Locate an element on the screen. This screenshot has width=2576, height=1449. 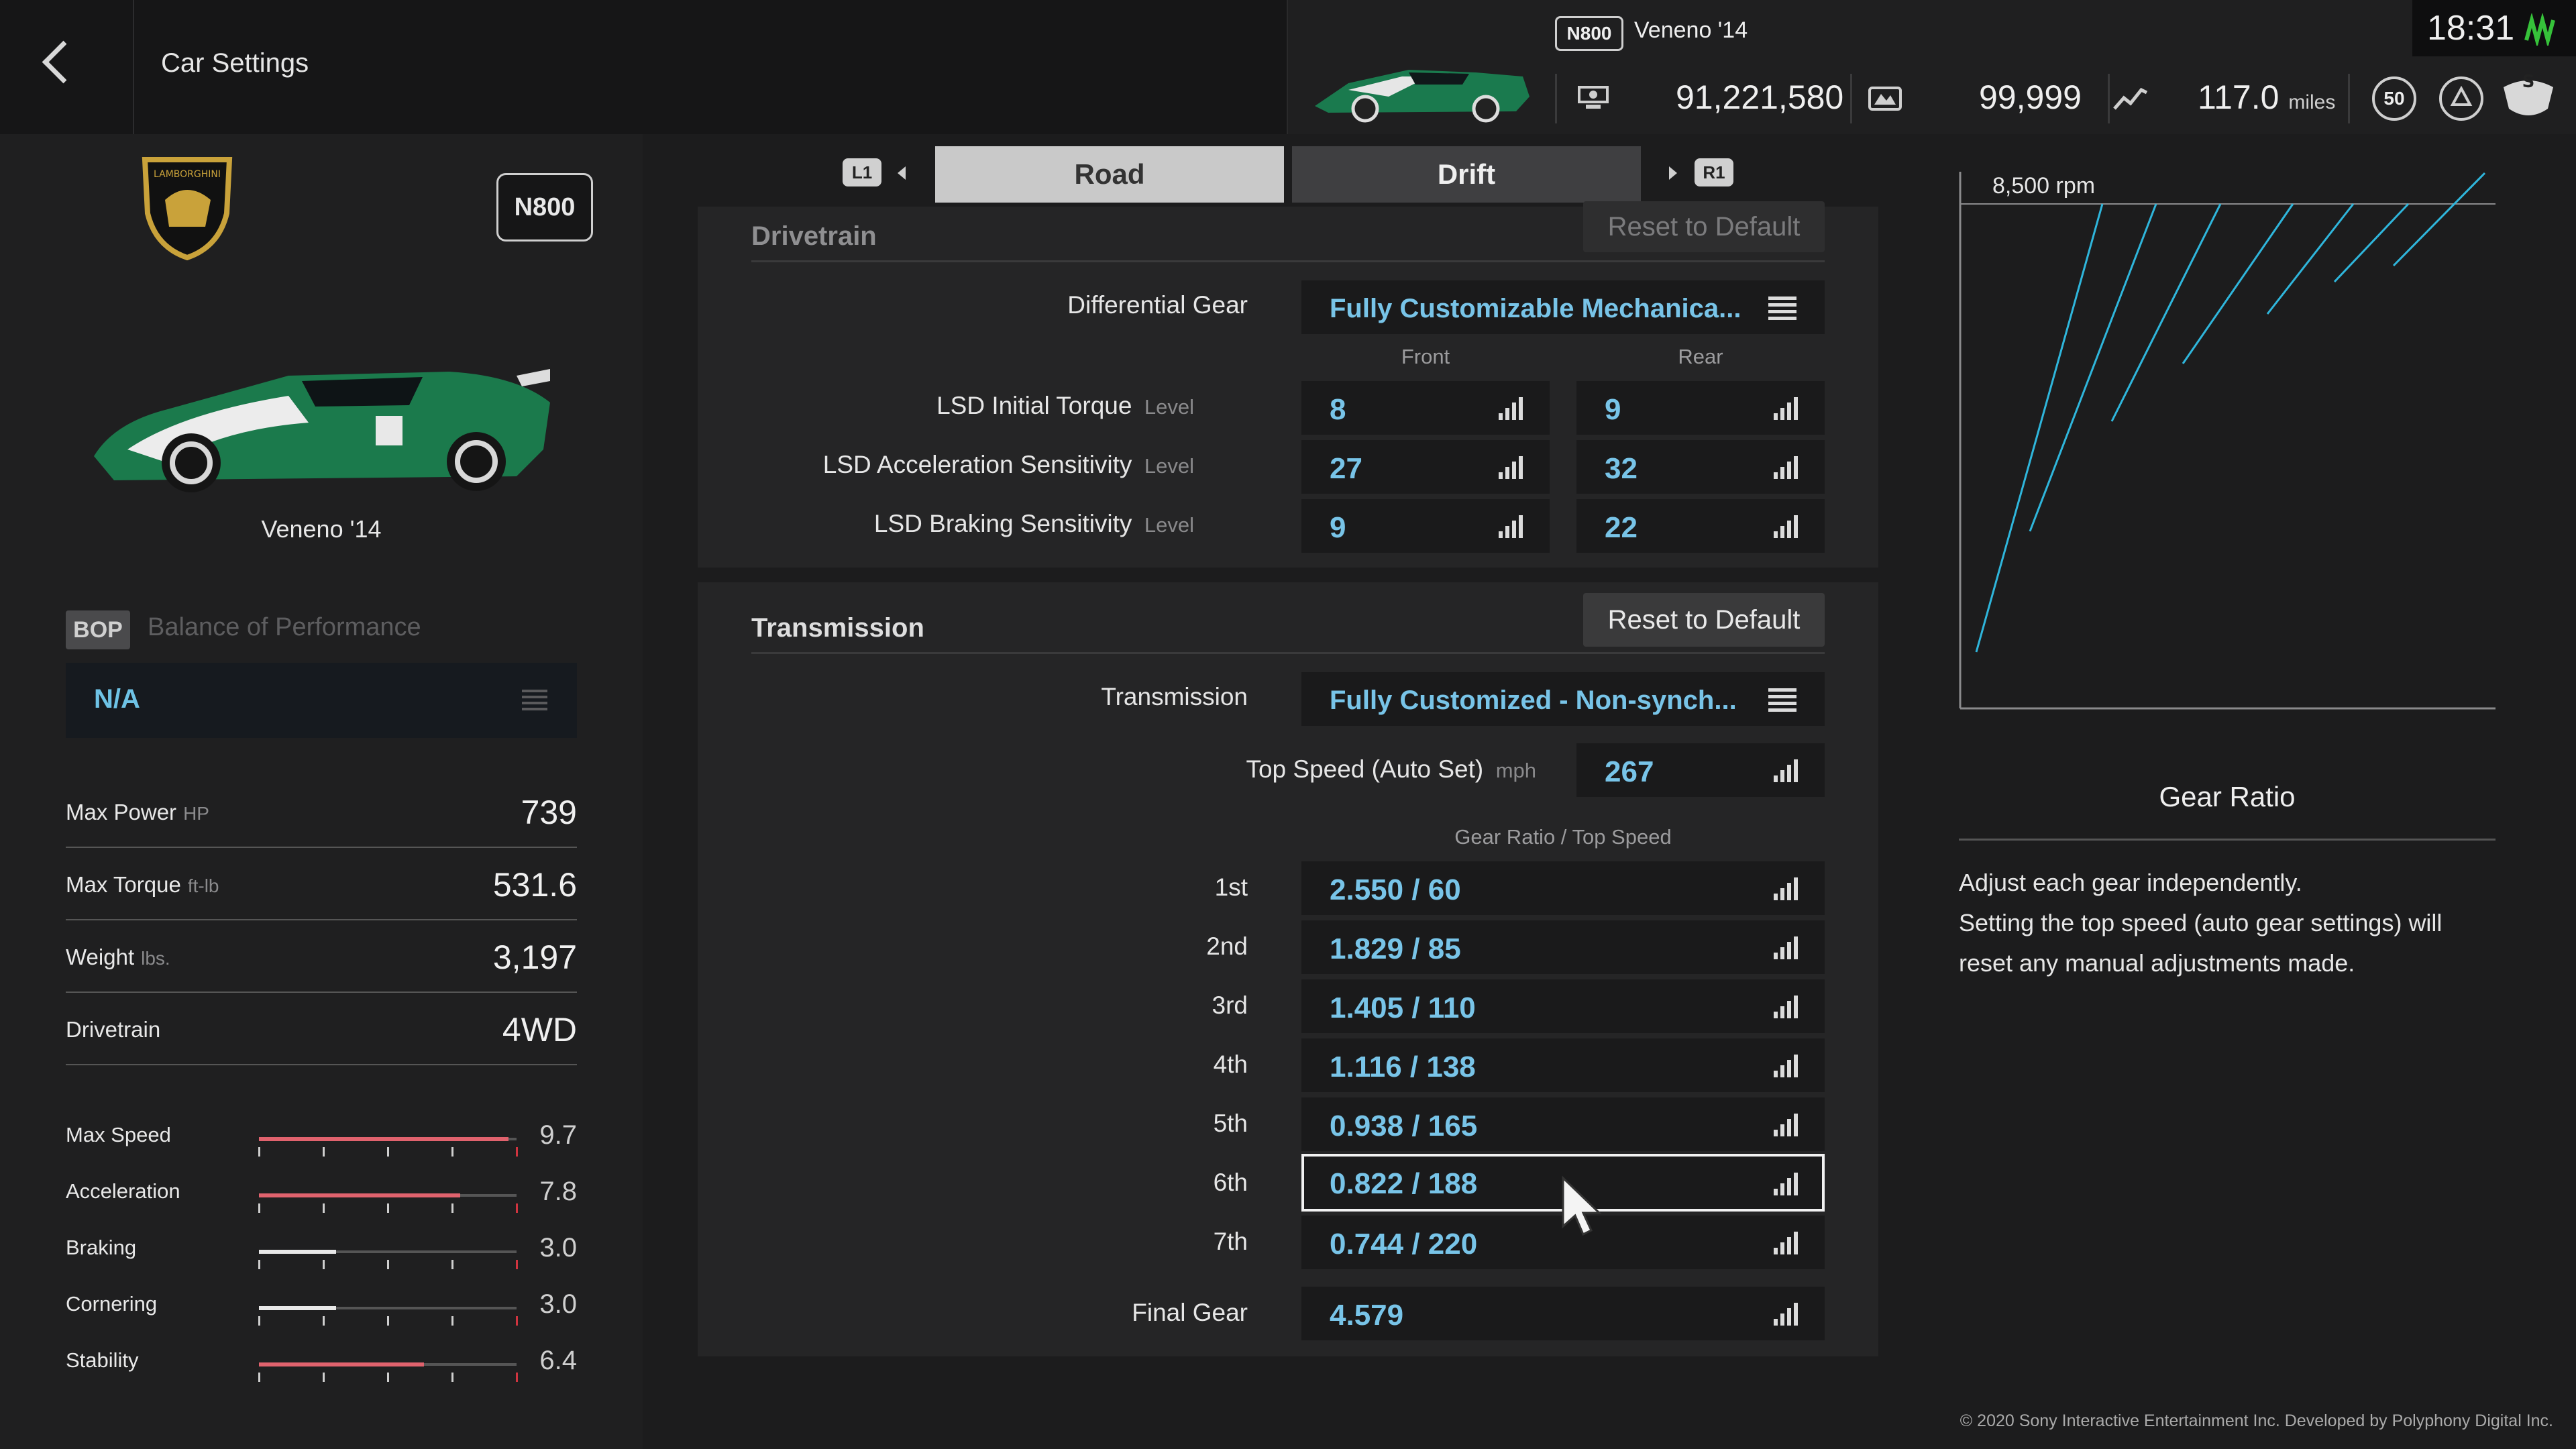
rating-stability: Stability 6.4 is located at coordinates (321, 1364).